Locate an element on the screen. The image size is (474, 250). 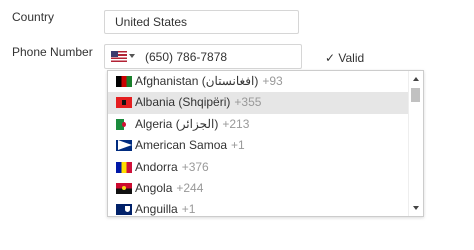
ao-flag-icon is located at coordinates (124, 188).